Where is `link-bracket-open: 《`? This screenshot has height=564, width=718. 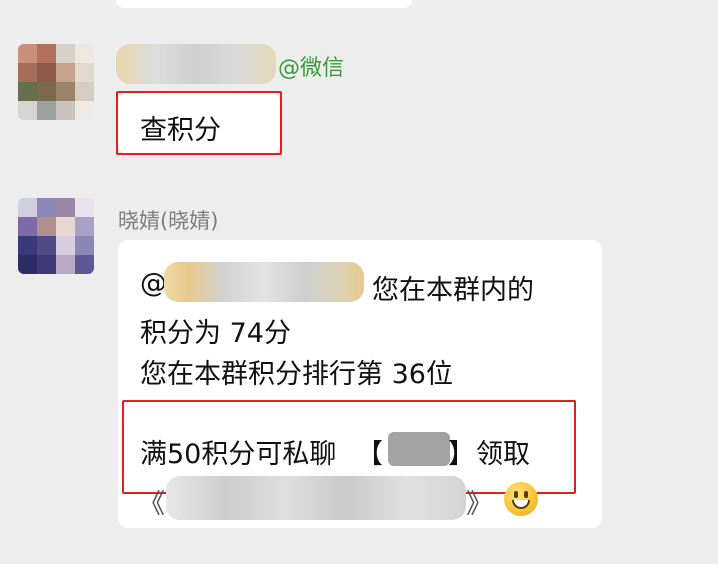
link-bracket-open: 《 is located at coordinates (151, 504).